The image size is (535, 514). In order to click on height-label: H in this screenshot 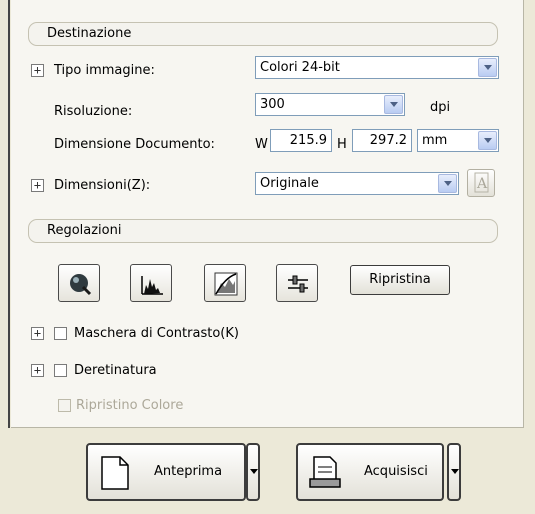, I will do `click(342, 144)`.